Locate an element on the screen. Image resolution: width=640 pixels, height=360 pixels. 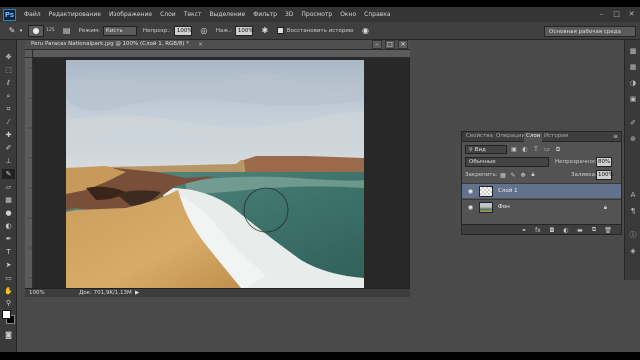
blend-mode-select: Обычные is located at coordinates (507, 162).